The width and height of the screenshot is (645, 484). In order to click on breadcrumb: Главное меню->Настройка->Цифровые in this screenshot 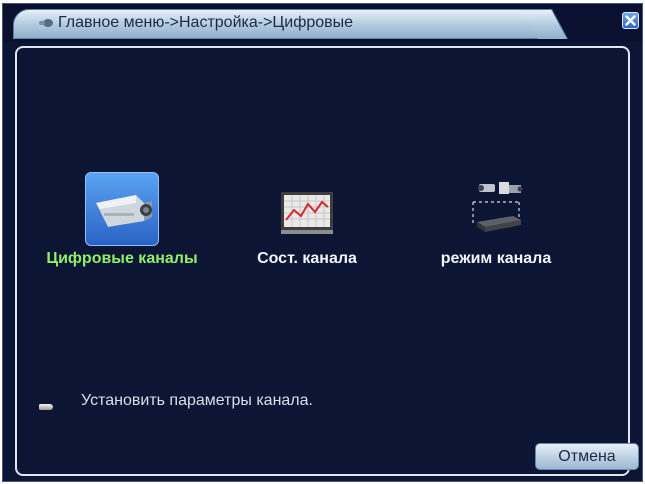, I will do `click(206, 22)`.